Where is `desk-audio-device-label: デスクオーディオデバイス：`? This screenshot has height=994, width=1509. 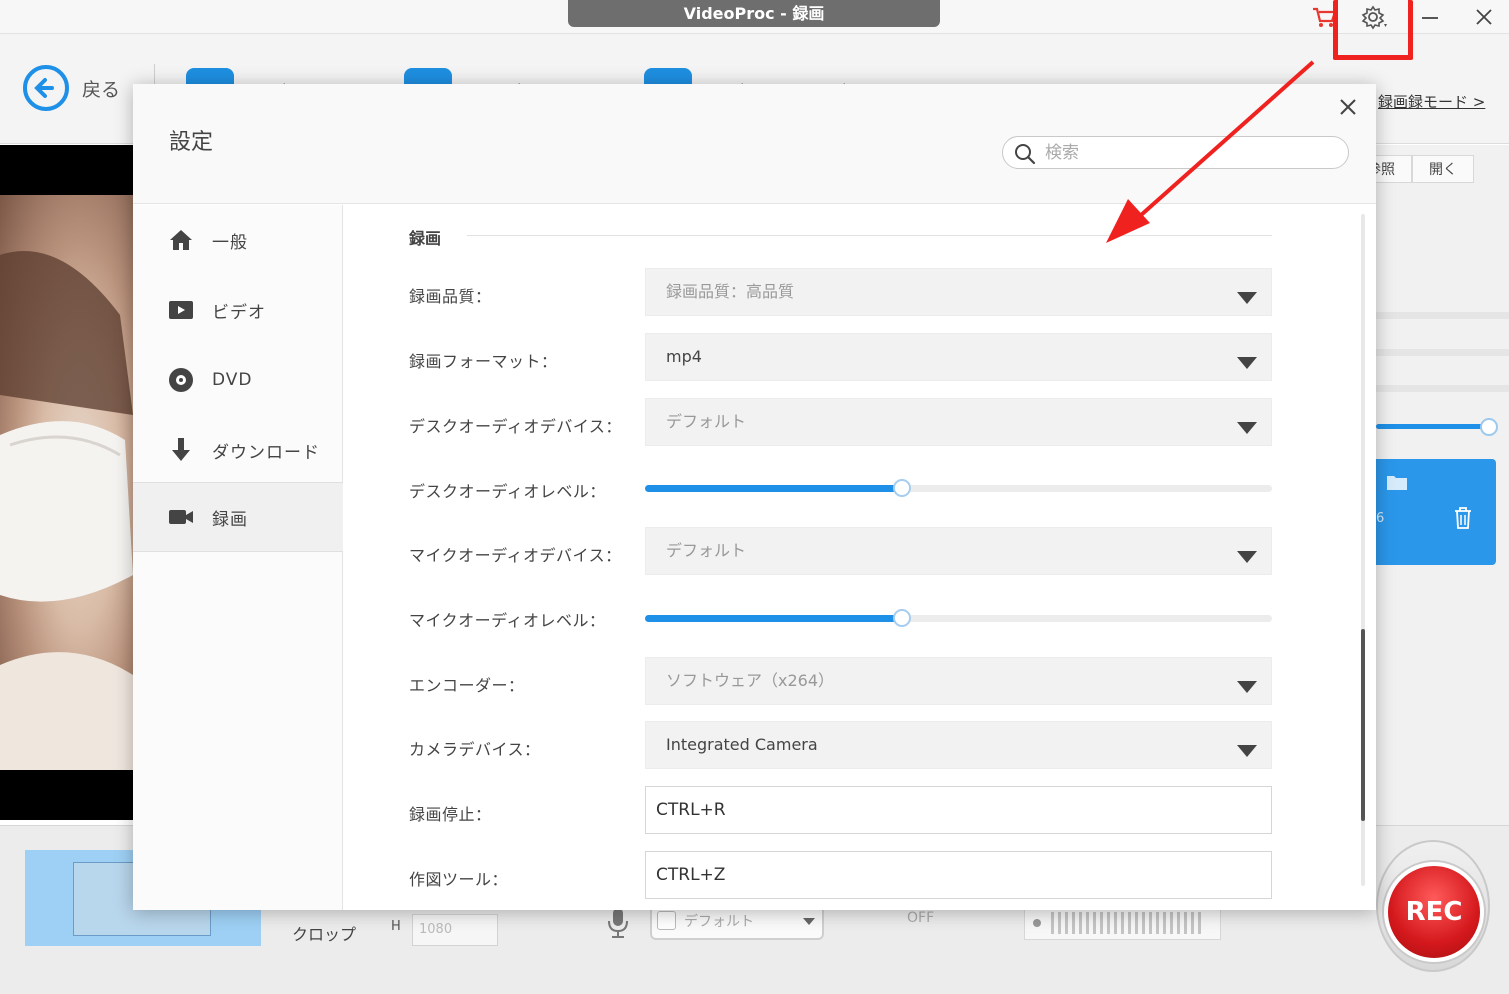 desk-audio-device-label: デスクオーディオデバイス： is located at coordinates (515, 426).